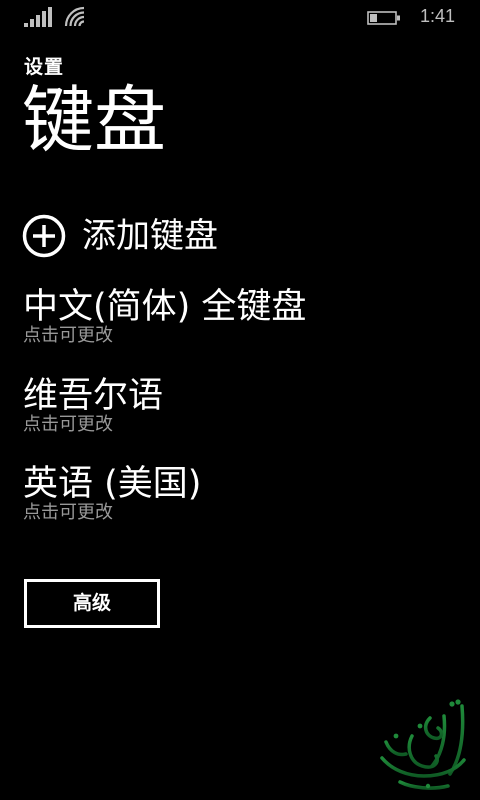  What do you see at coordinates (93, 396) in the screenshot?
I see `keyboard-name: 维吾尔语` at bounding box center [93, 396].